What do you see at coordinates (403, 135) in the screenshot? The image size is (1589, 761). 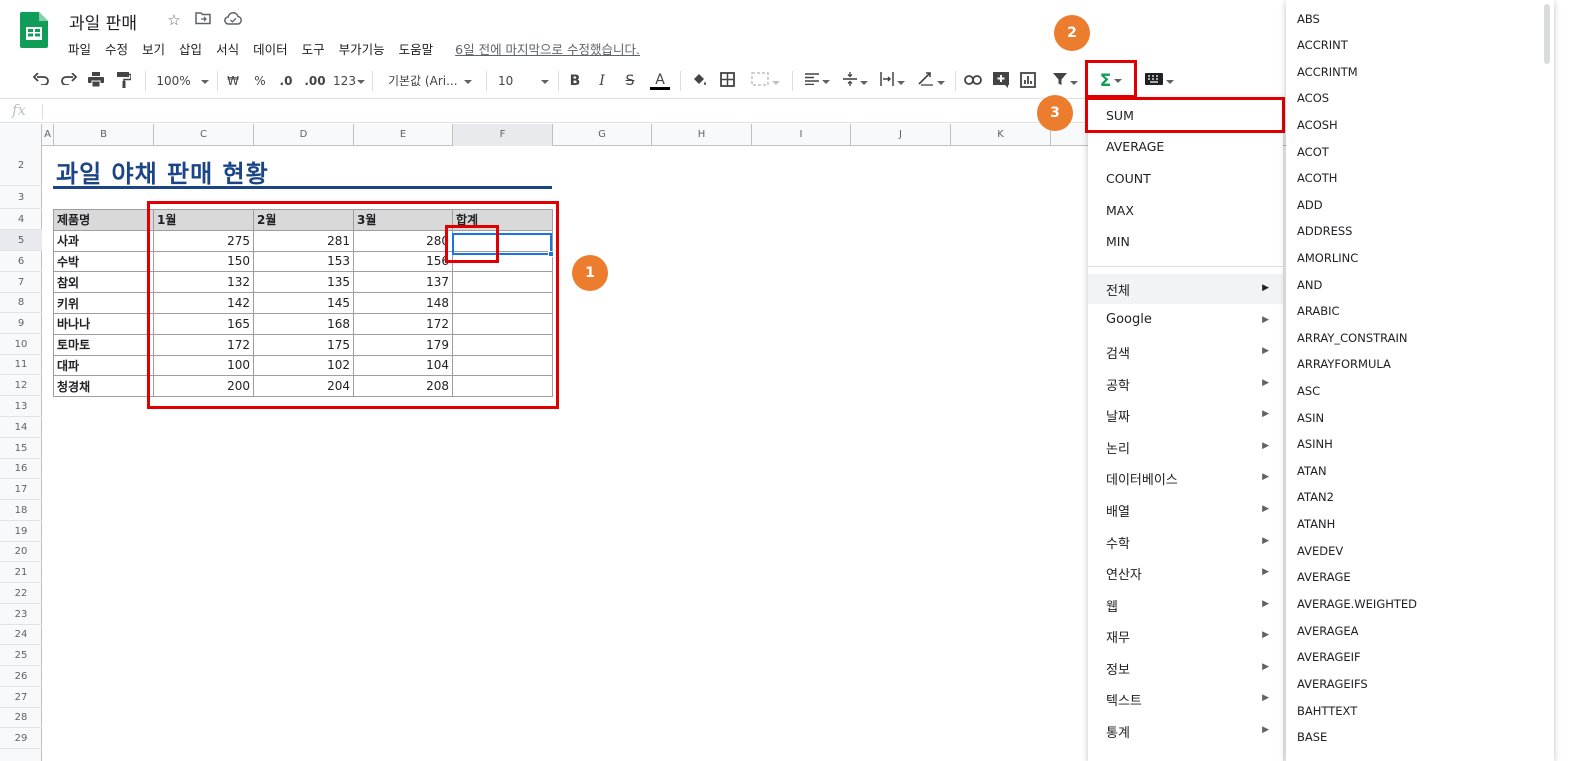 I see `column-header: E` at bounding box center [403, 135].